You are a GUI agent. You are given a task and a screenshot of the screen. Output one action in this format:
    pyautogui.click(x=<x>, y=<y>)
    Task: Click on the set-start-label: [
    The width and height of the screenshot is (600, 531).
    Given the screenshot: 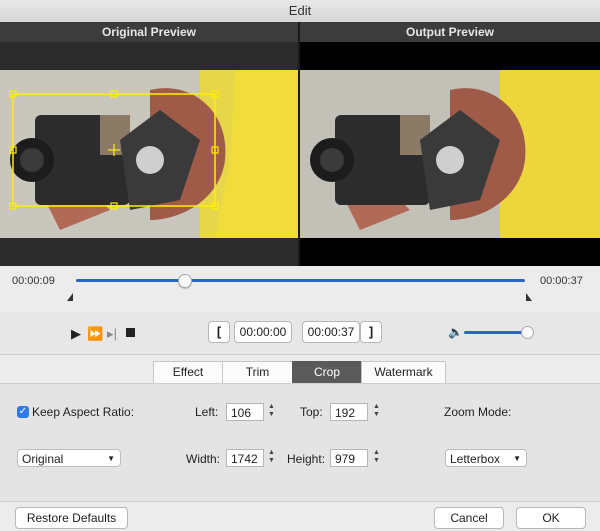 What is the action you would take?
    pyautogui.click(x=219, y=331)
    